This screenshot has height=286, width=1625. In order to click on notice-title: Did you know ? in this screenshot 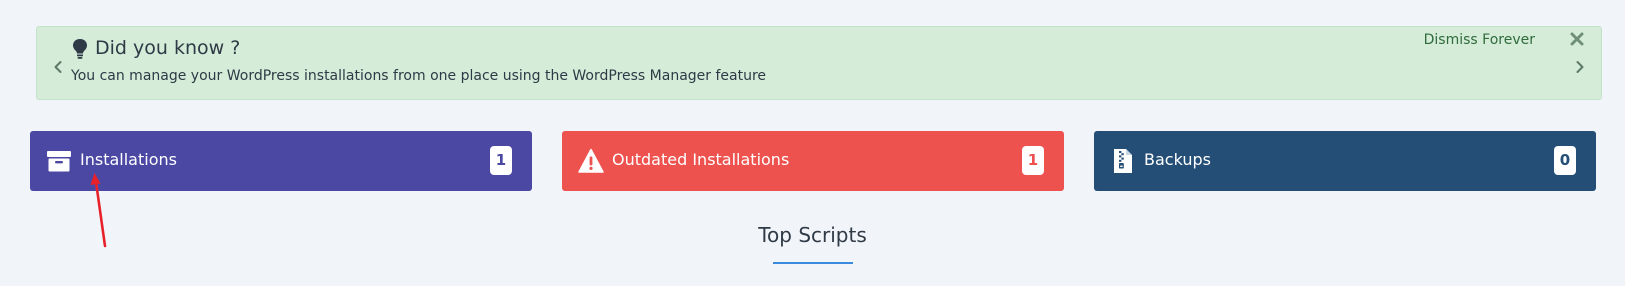, I will do `click(168, 48)`.